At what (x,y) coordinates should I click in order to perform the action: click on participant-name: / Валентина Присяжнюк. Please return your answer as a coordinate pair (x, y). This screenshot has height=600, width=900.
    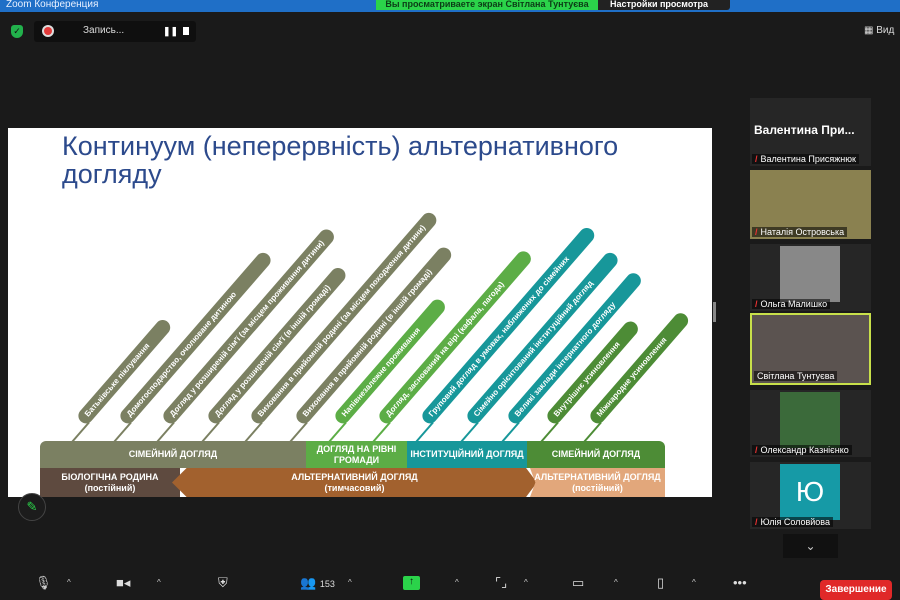
    Looking at the image, I should click on (805, 159).